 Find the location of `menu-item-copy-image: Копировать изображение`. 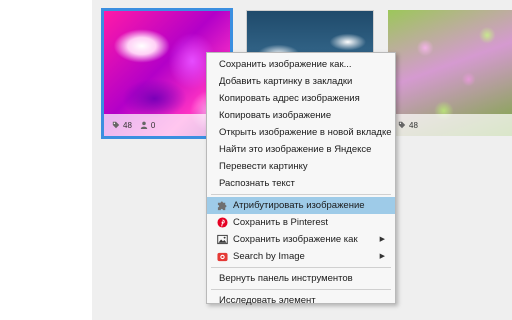

menu-item-copy-image: Копировать изображение is located at coordinates (301, 115).